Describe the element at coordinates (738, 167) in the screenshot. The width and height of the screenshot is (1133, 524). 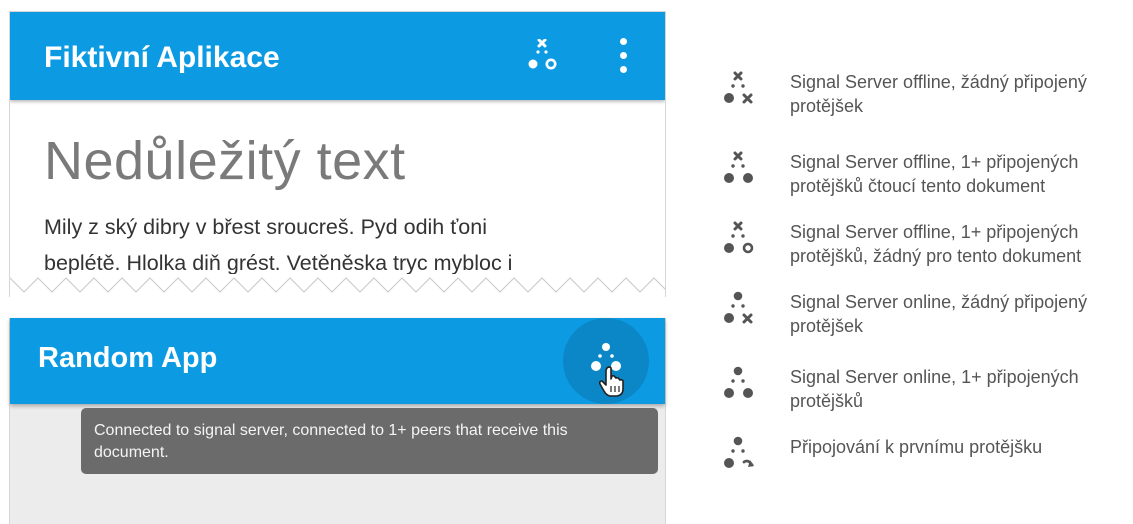
I see `server-offline-peers-reading-icon` at that location.